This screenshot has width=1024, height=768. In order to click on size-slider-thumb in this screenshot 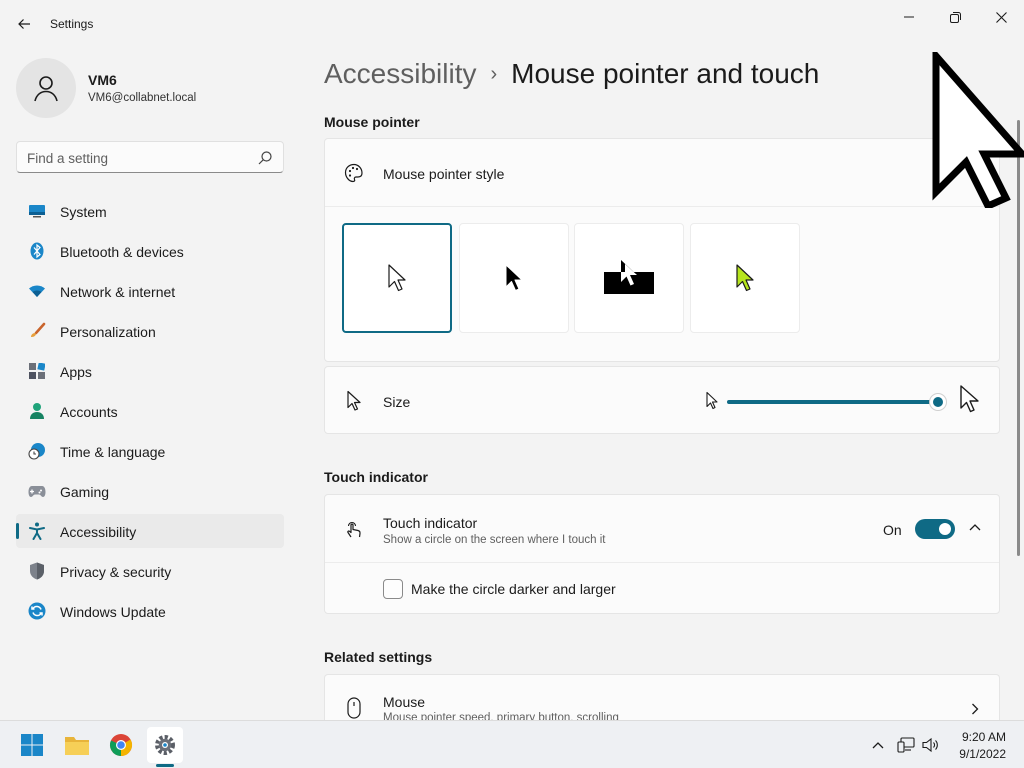, I will do `click(938, 402)`.